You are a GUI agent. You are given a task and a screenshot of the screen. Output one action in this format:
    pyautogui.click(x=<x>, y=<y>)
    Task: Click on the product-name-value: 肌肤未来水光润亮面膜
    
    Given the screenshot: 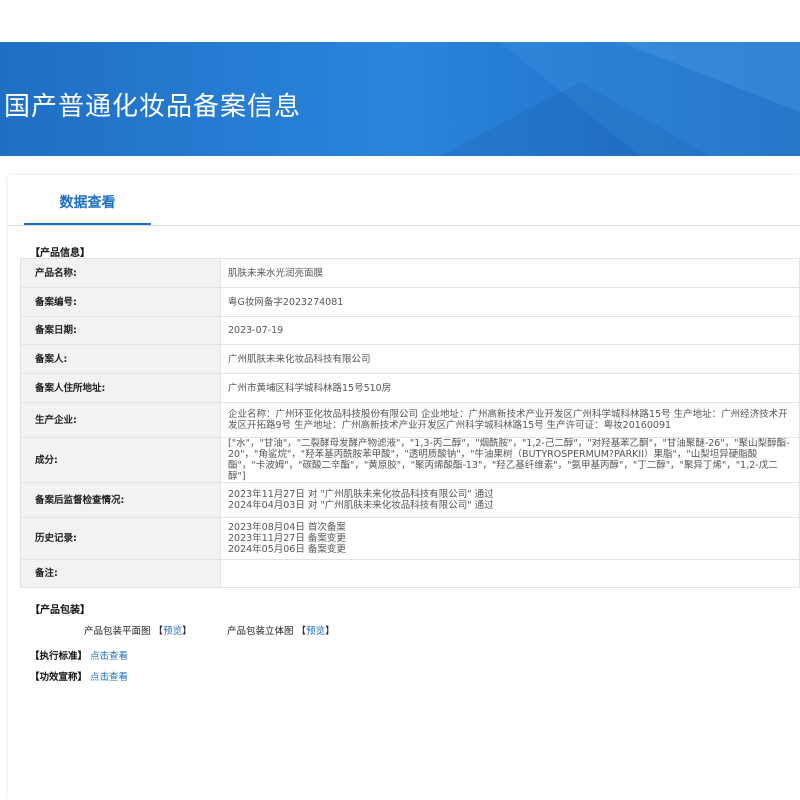 What is the action you would take?
    pyautogui.click(x=510, y=273)
    